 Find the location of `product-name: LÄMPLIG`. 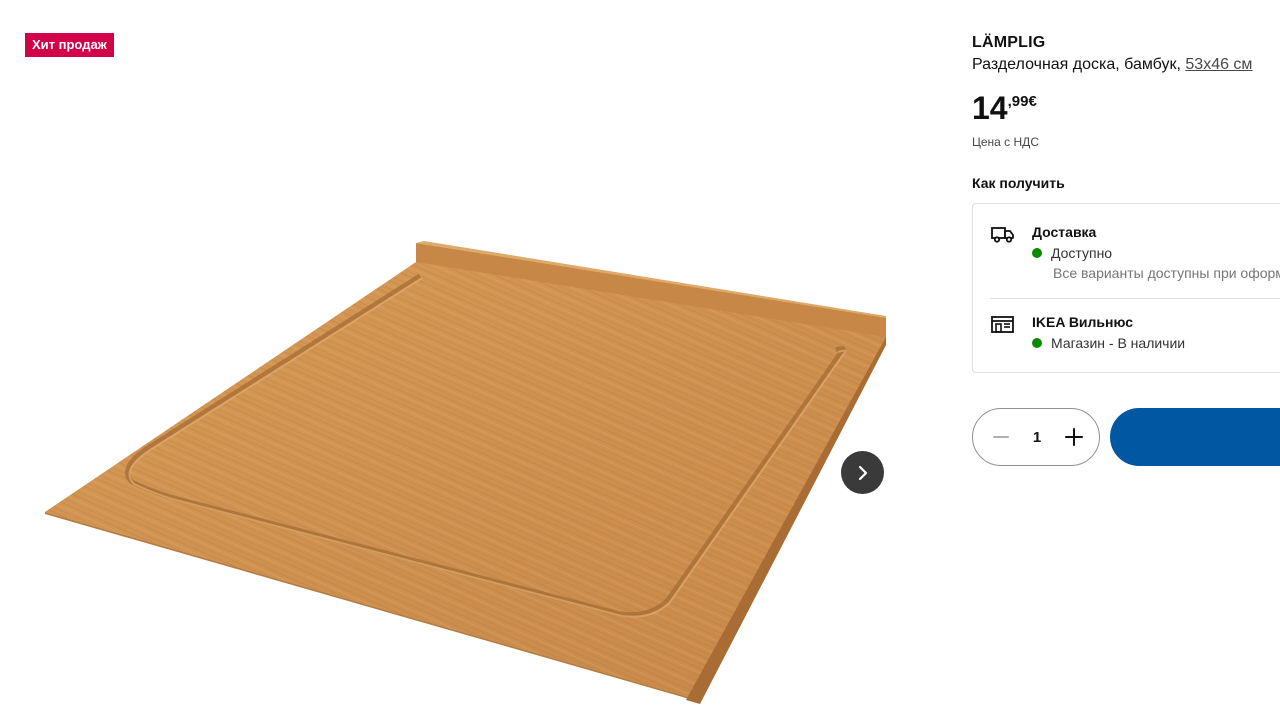

product-name: LÄMPLIG is located at coordinates (1009, 42).